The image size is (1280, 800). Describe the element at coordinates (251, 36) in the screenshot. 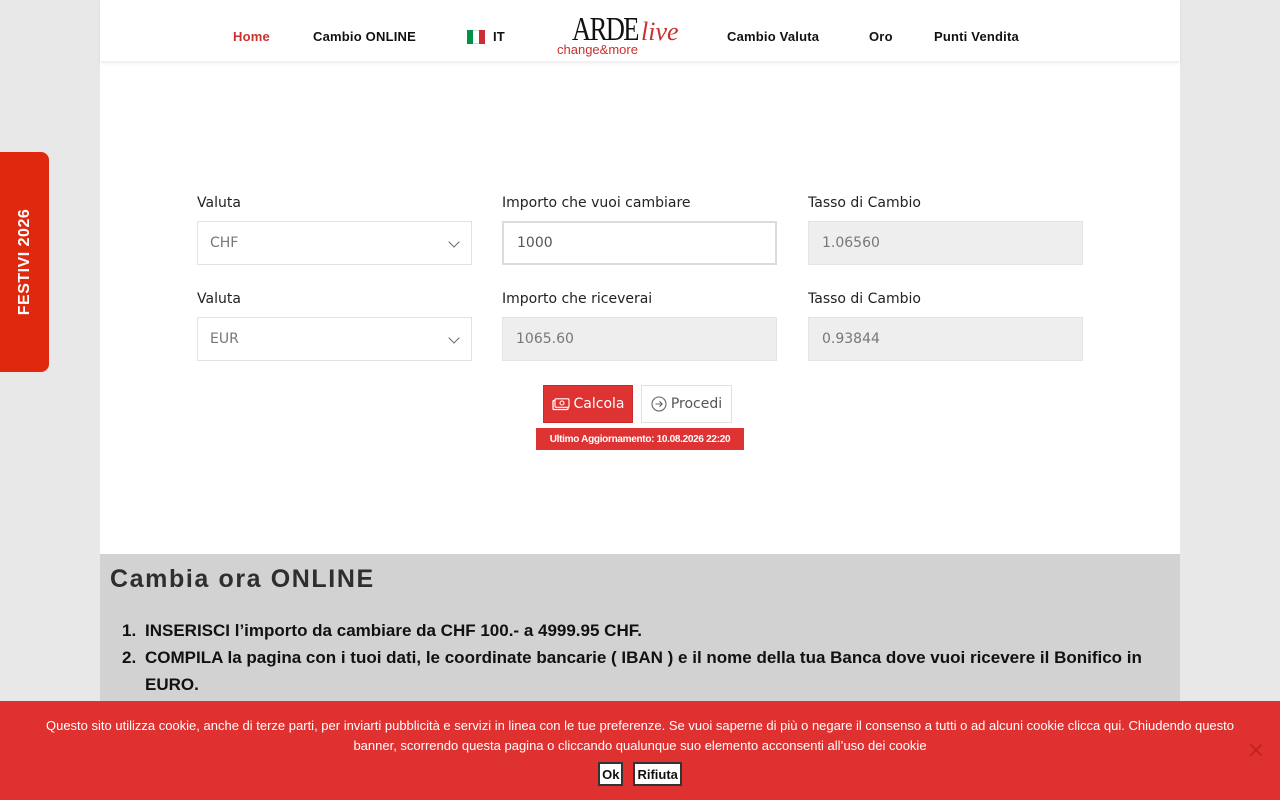

I see `nav-home: Home` at that location.